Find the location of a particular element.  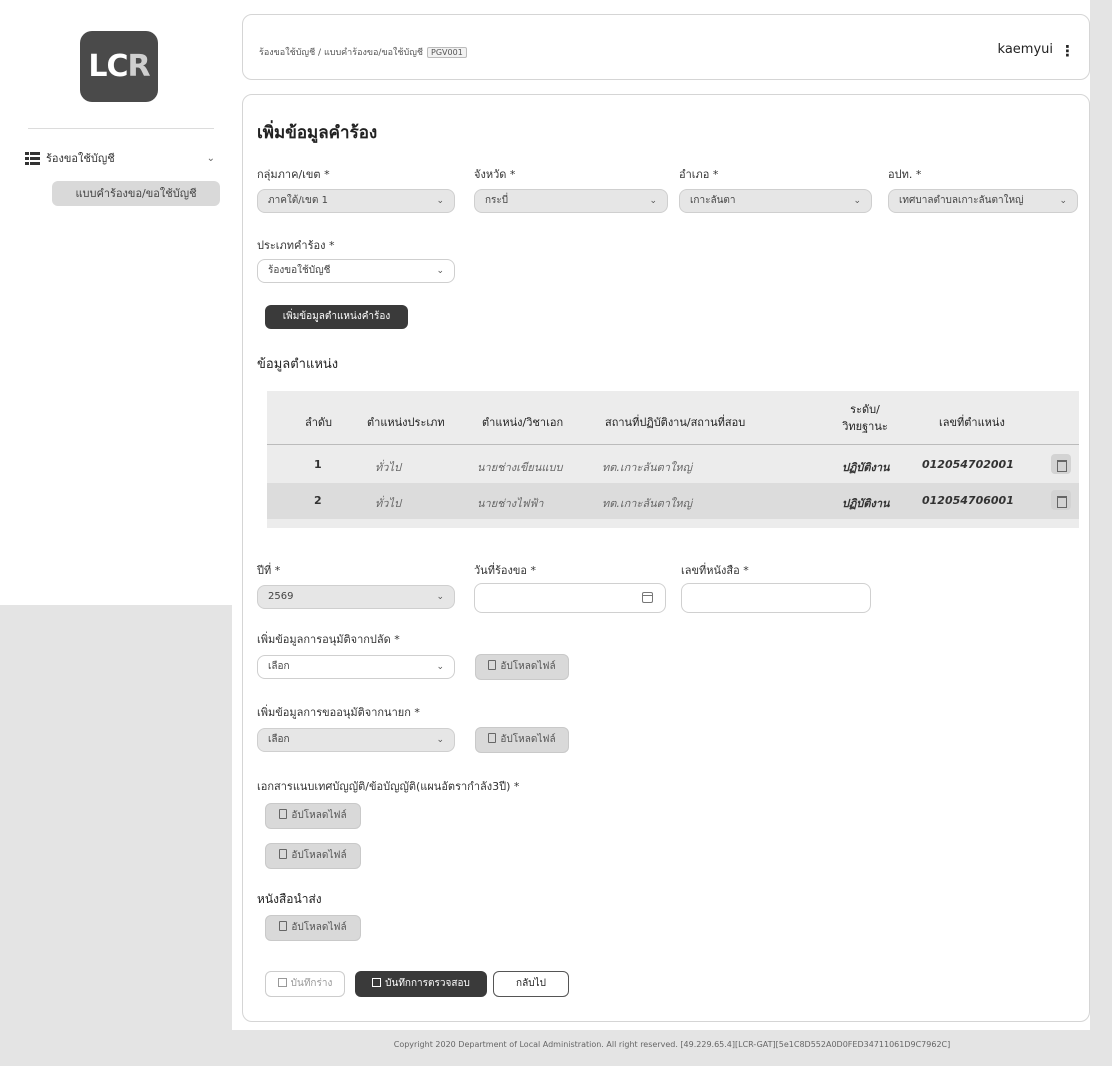

table-cell: ทั่วไป is located at coordinates (388, 467).